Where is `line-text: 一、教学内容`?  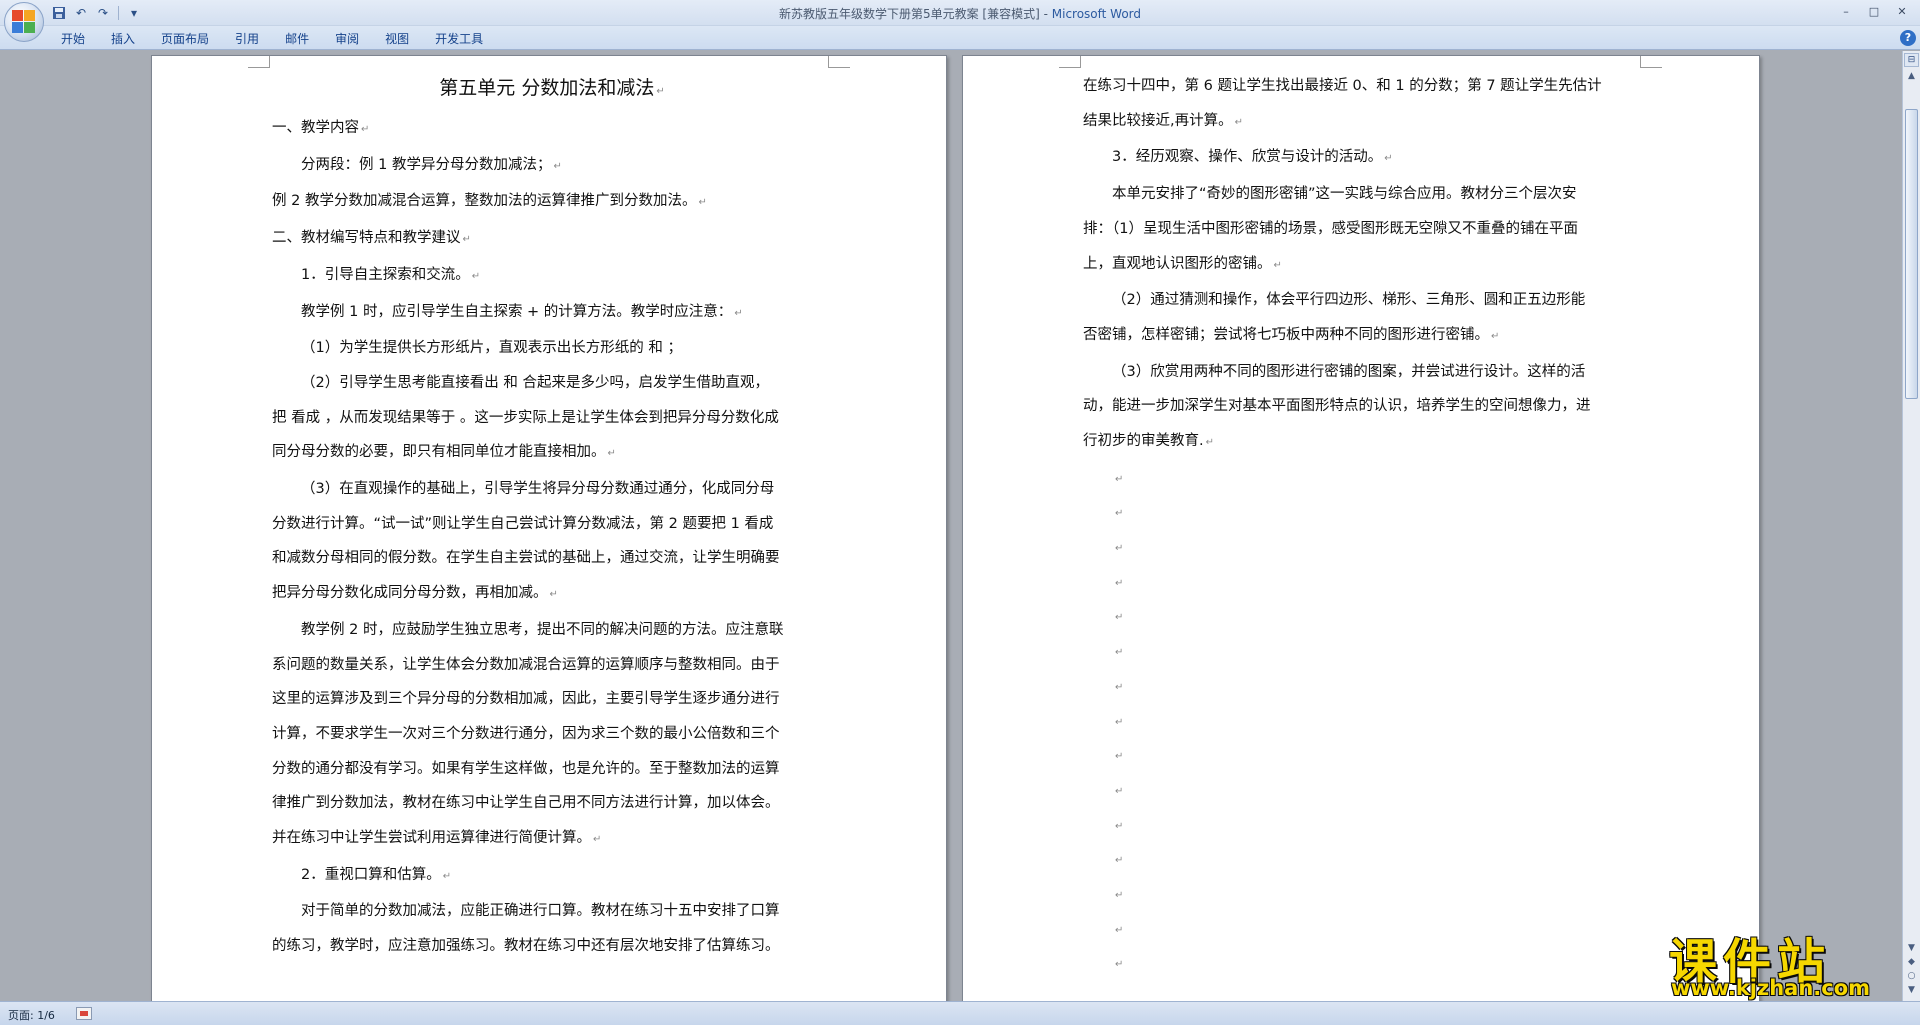
line-text: 一、教学内容 is located at coordinates (315, 128).